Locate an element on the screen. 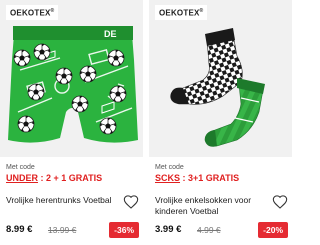 The image size is (320, 245). promo-code-line: UNDER : 2 + 1 GRATIS is located at coordinates (54, 178).